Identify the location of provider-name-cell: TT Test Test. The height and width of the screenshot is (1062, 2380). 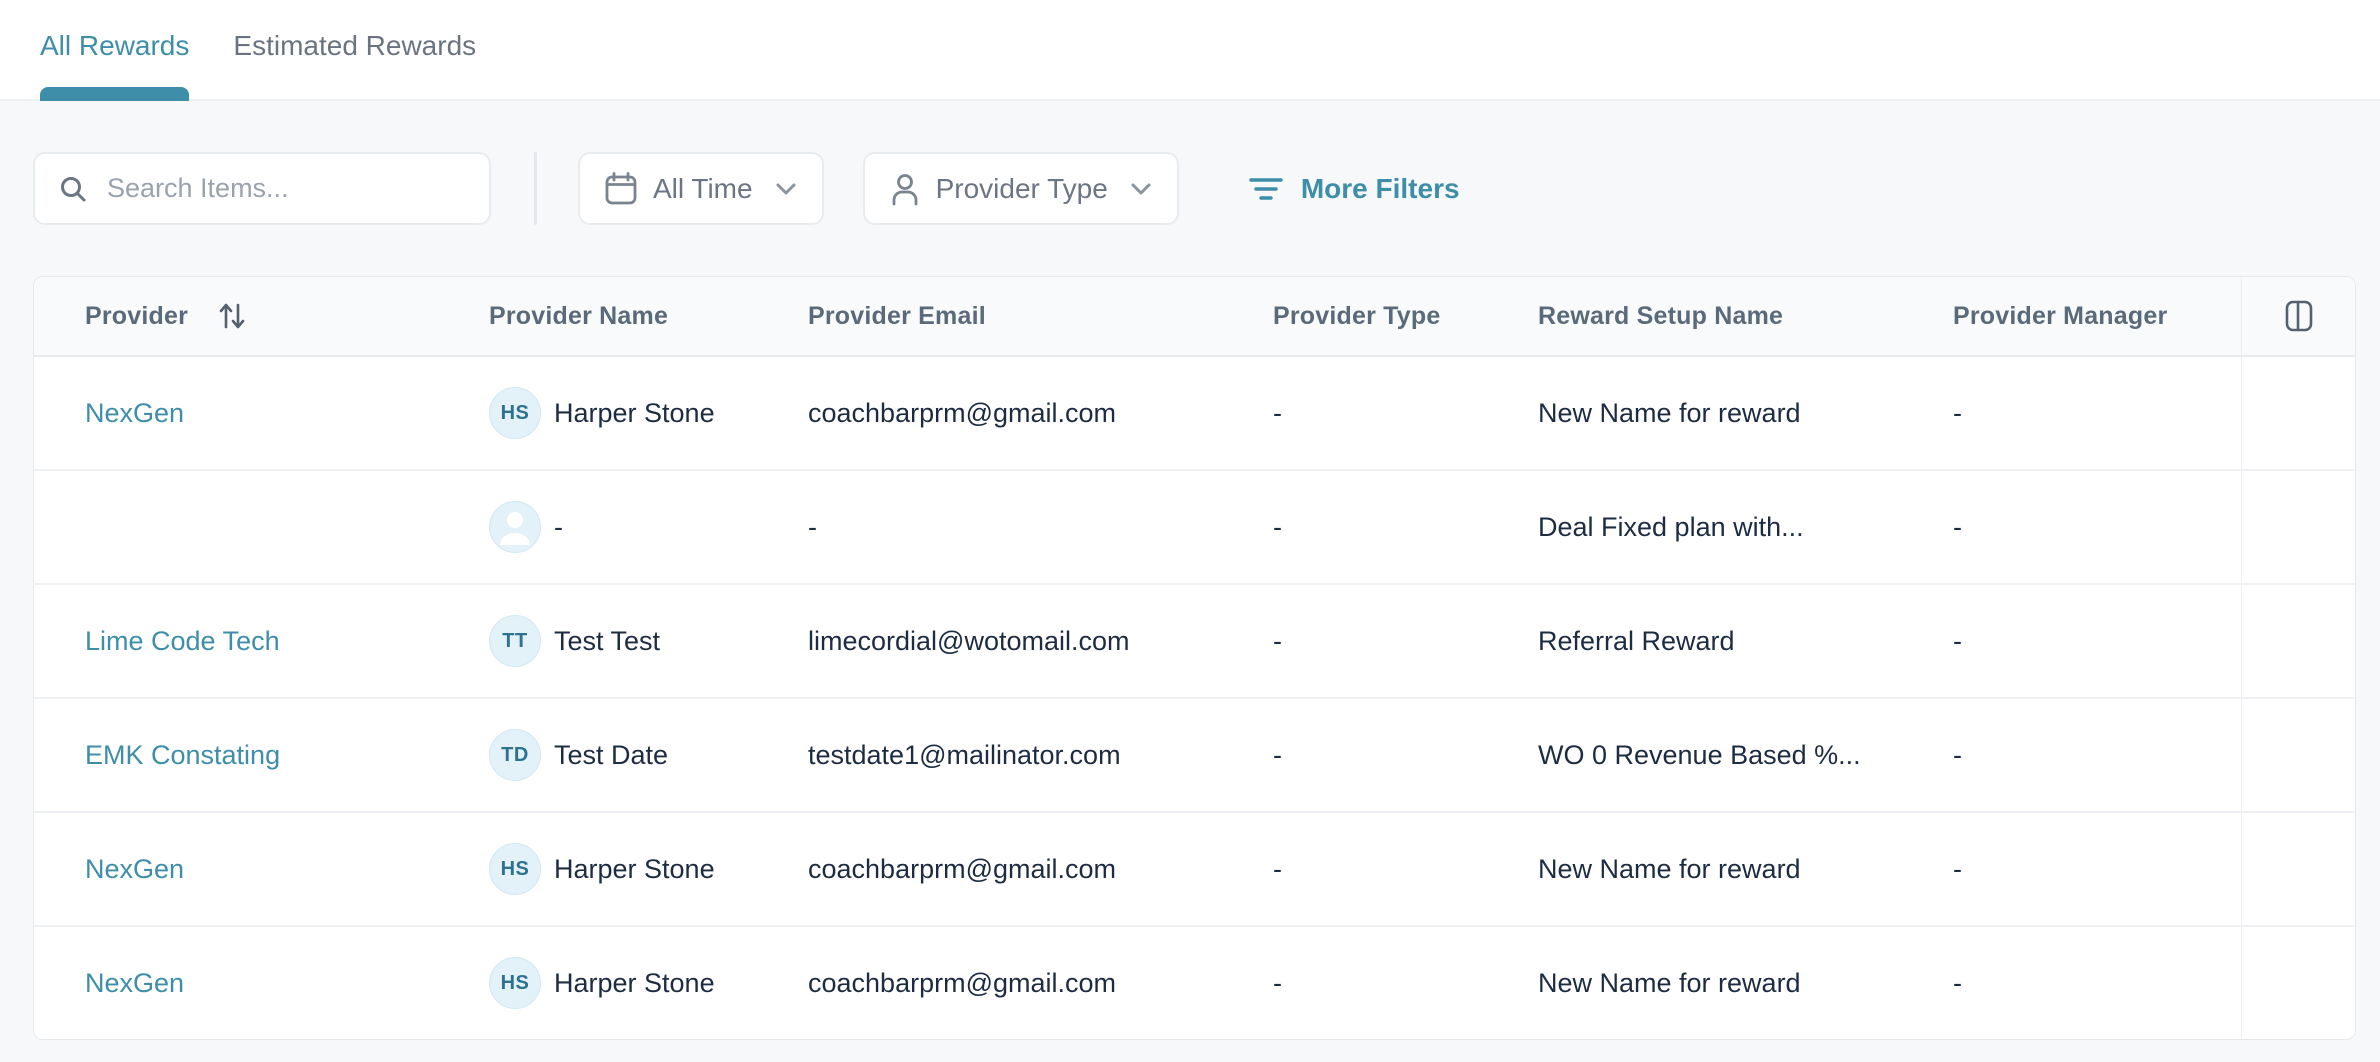
(648, 641).